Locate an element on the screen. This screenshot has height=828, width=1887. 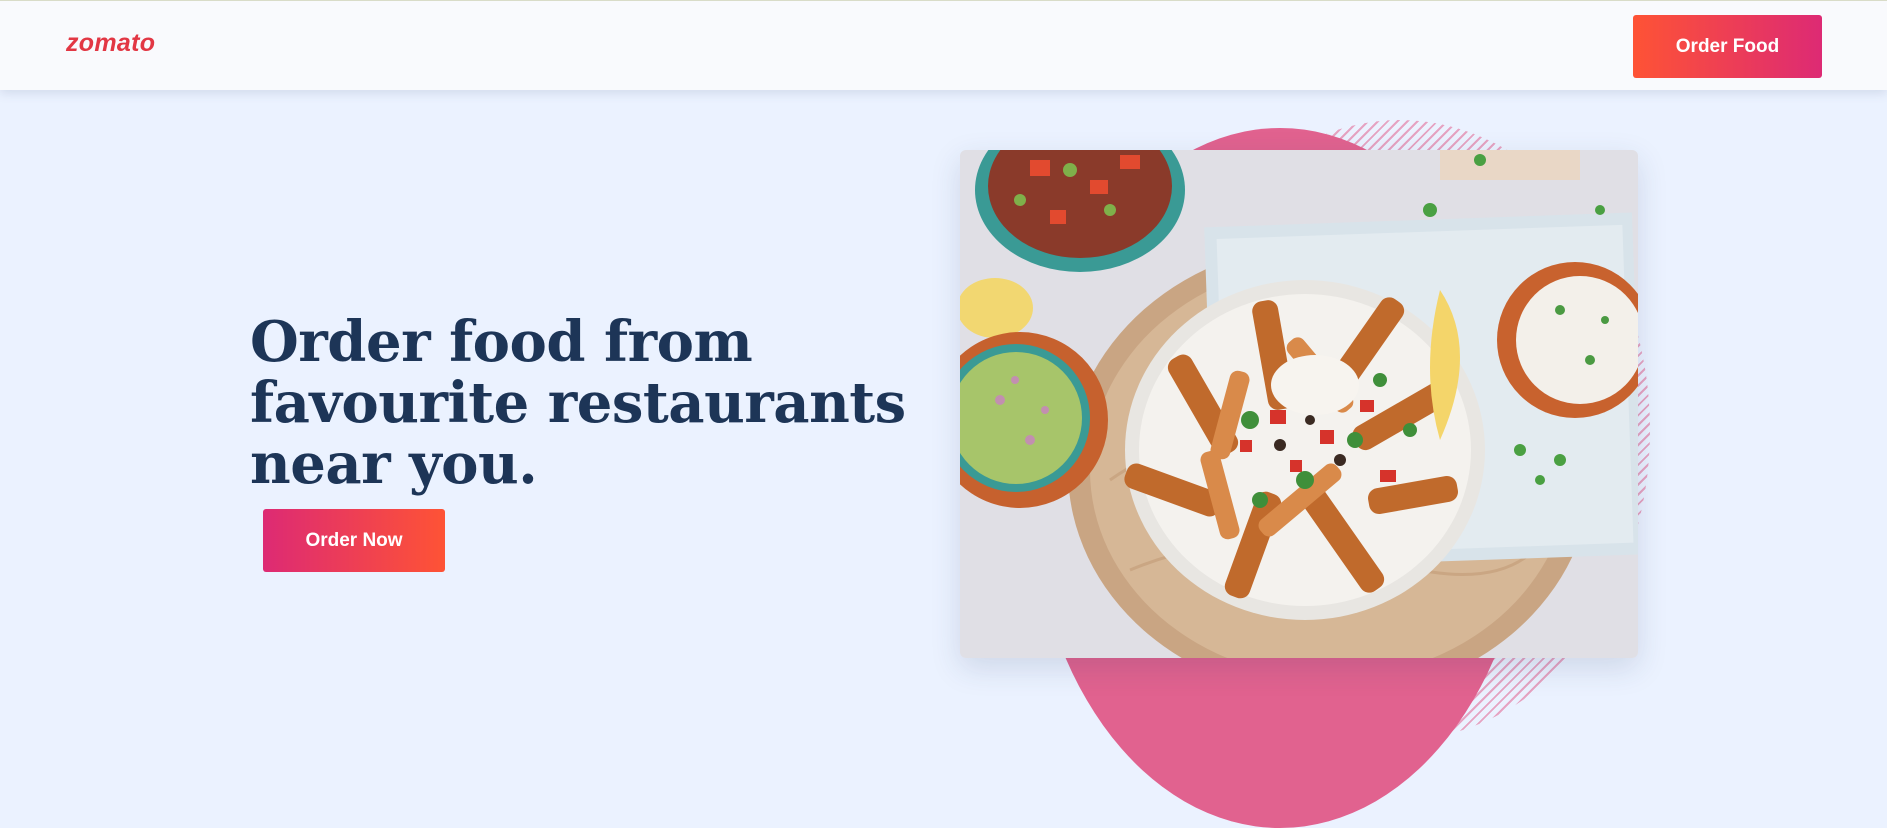
hero-title-line-2: favourite restaurants is located at coordinates (578, 403).